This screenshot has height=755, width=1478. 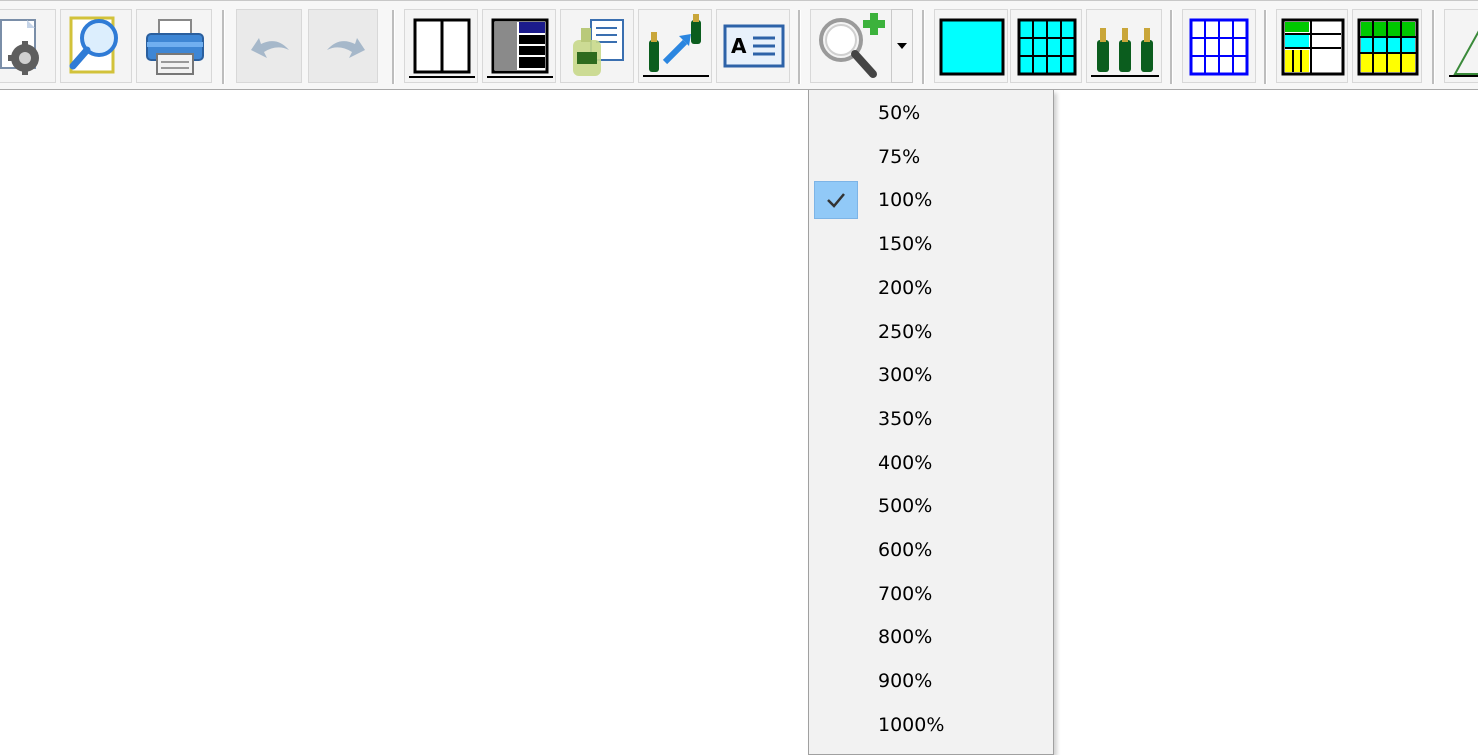 I want to click on grid-list-icon, so click(x=520, y=48).